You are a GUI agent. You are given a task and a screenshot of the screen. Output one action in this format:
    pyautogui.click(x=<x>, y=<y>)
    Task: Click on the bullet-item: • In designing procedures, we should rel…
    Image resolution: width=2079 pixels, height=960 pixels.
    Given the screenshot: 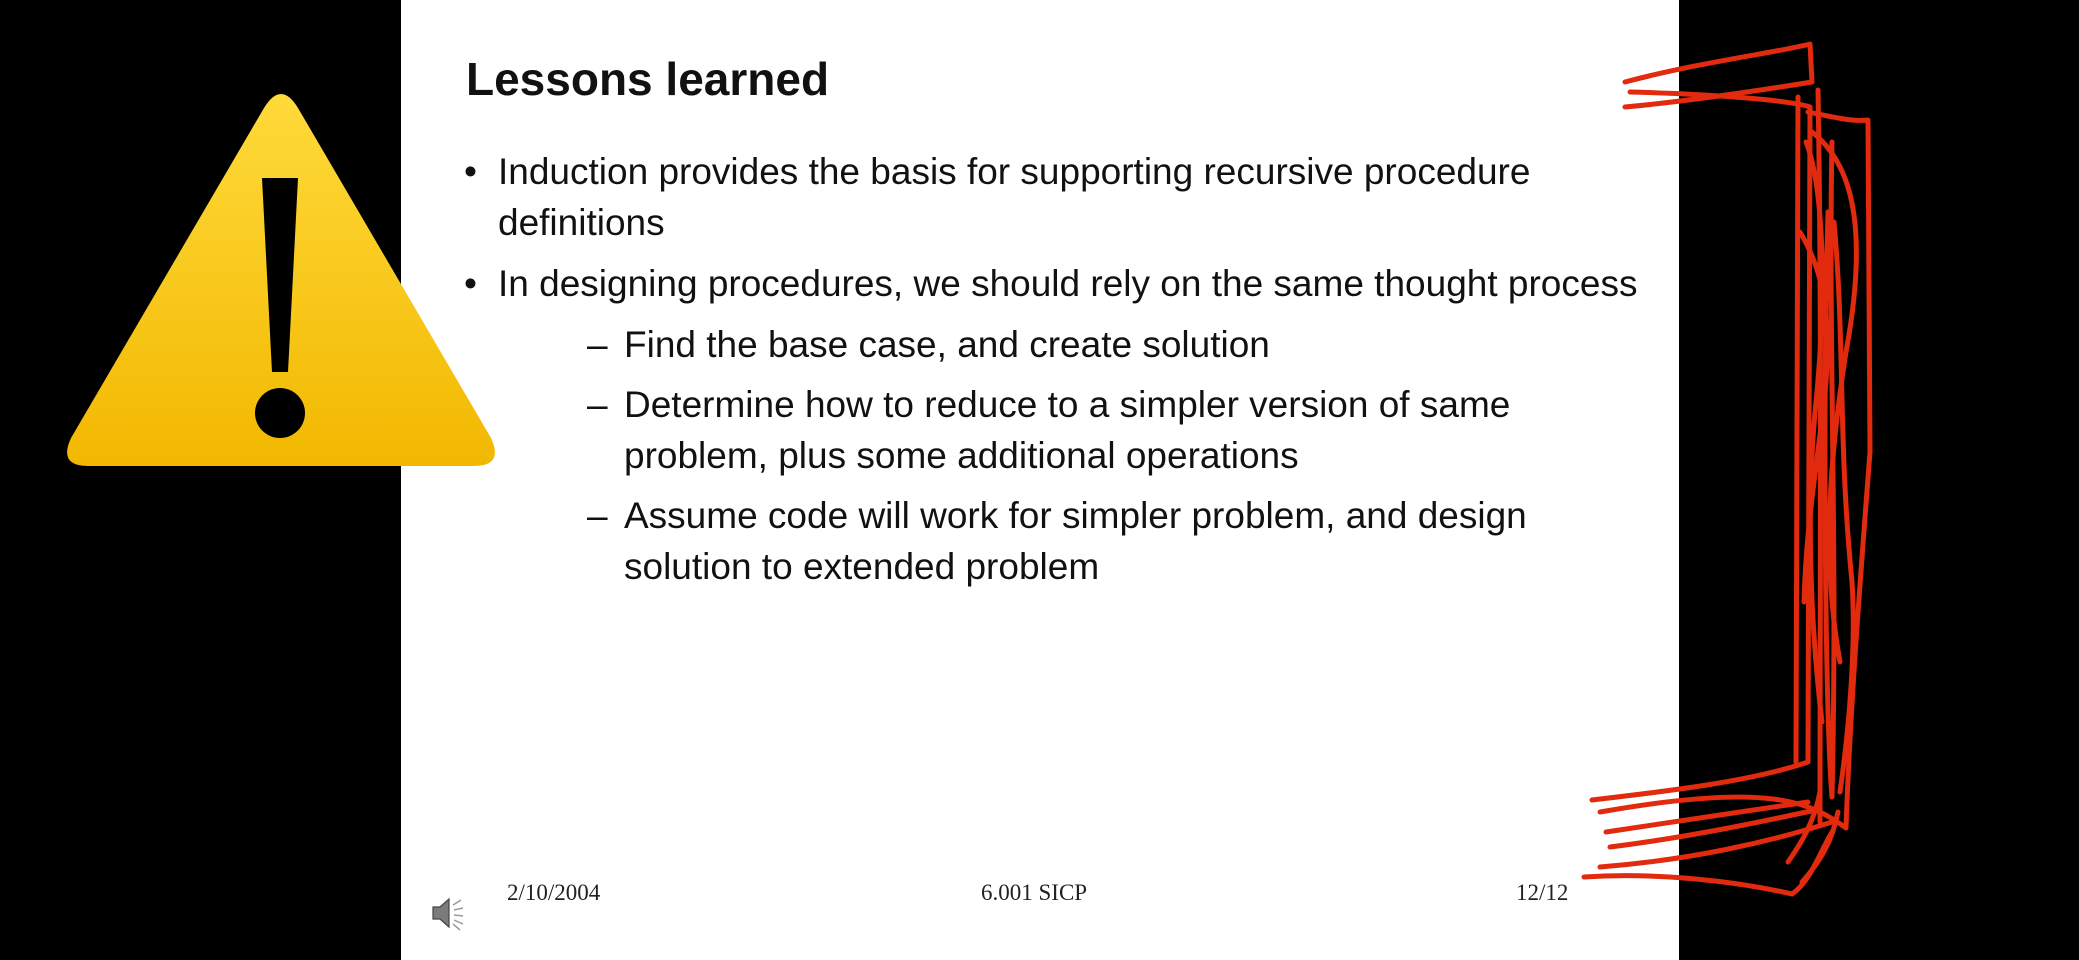 What is the action you would take?
    pyautogui.click(x=1051, y=283)
    